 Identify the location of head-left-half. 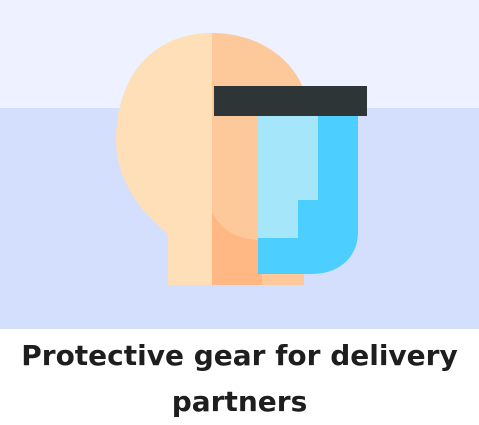
(164, 159).